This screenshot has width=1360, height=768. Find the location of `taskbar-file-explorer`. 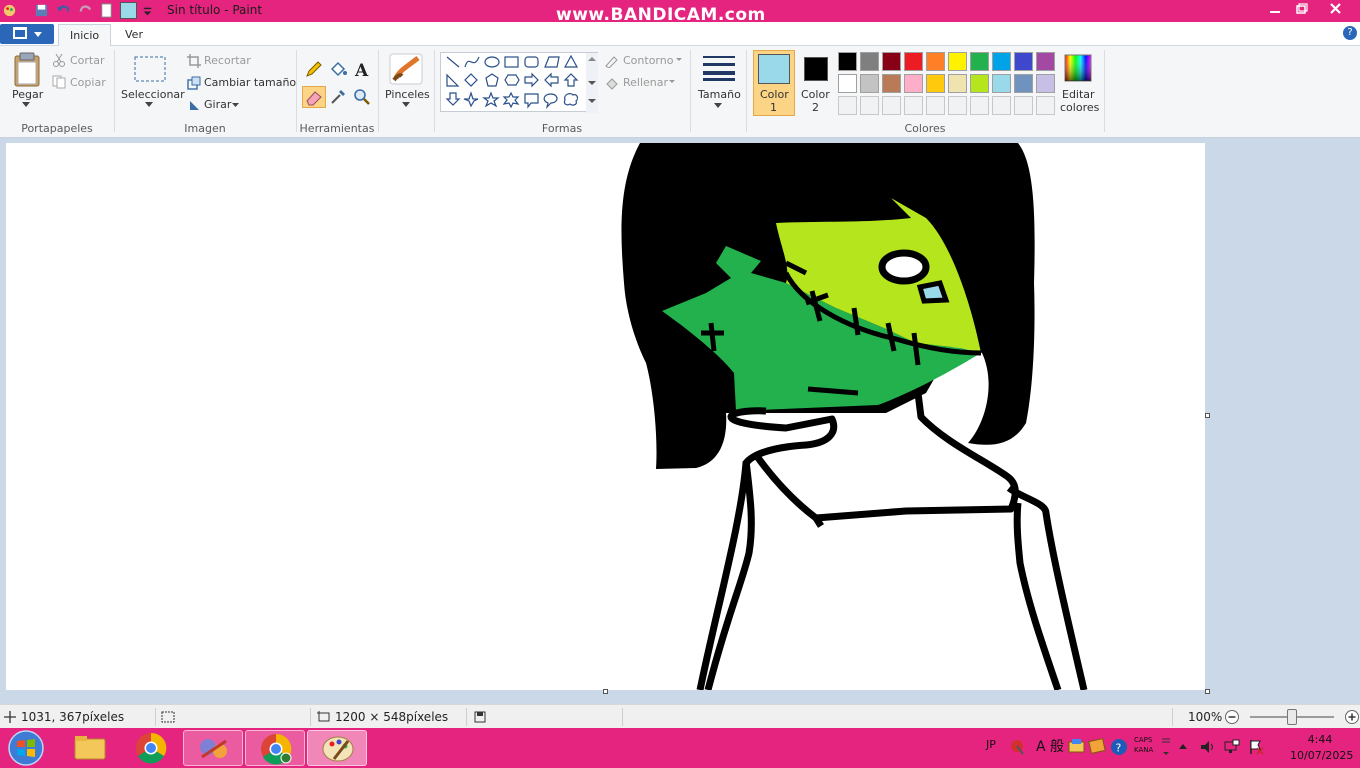

taskbar-file-explorer is located at coordinates (90, 748).